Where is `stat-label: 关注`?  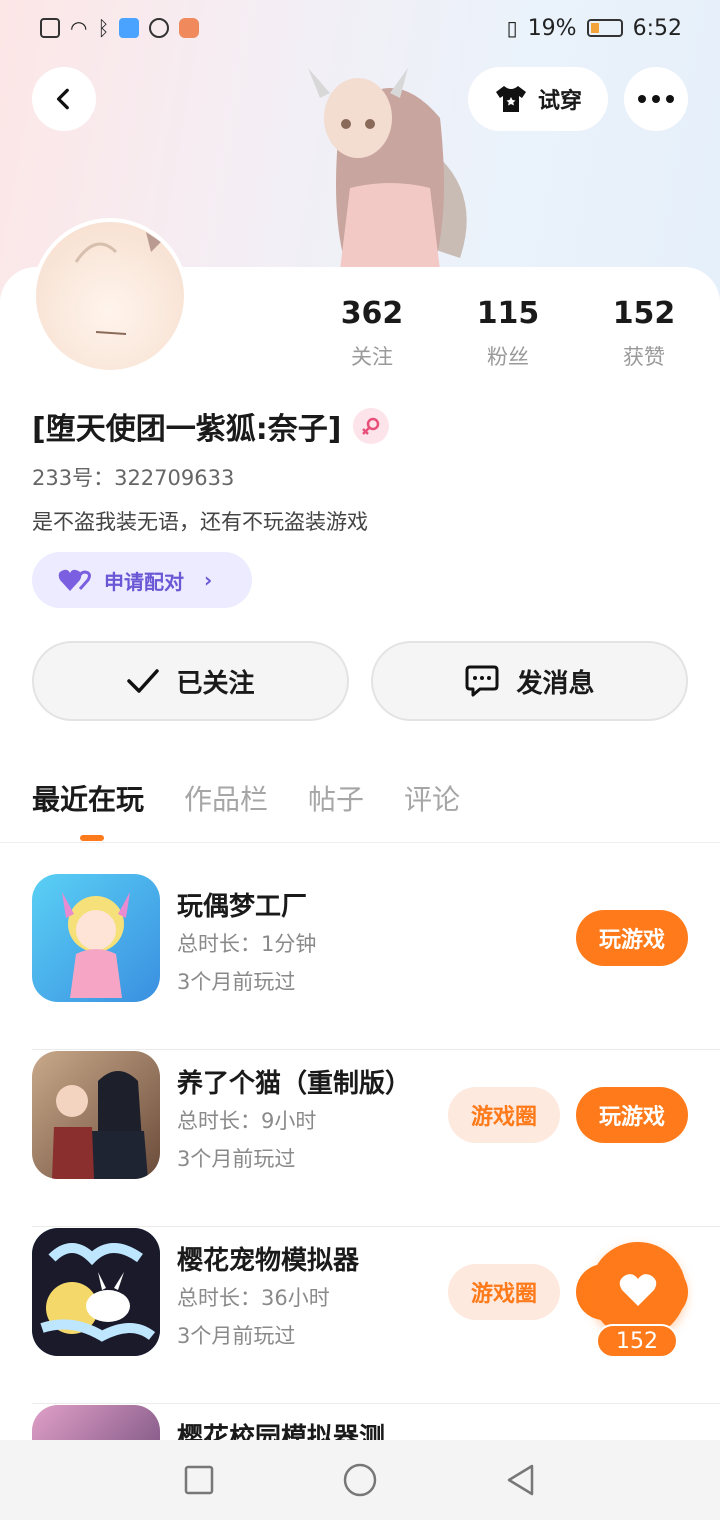 stat-label: 关注 is located at coordinates (372, 357).